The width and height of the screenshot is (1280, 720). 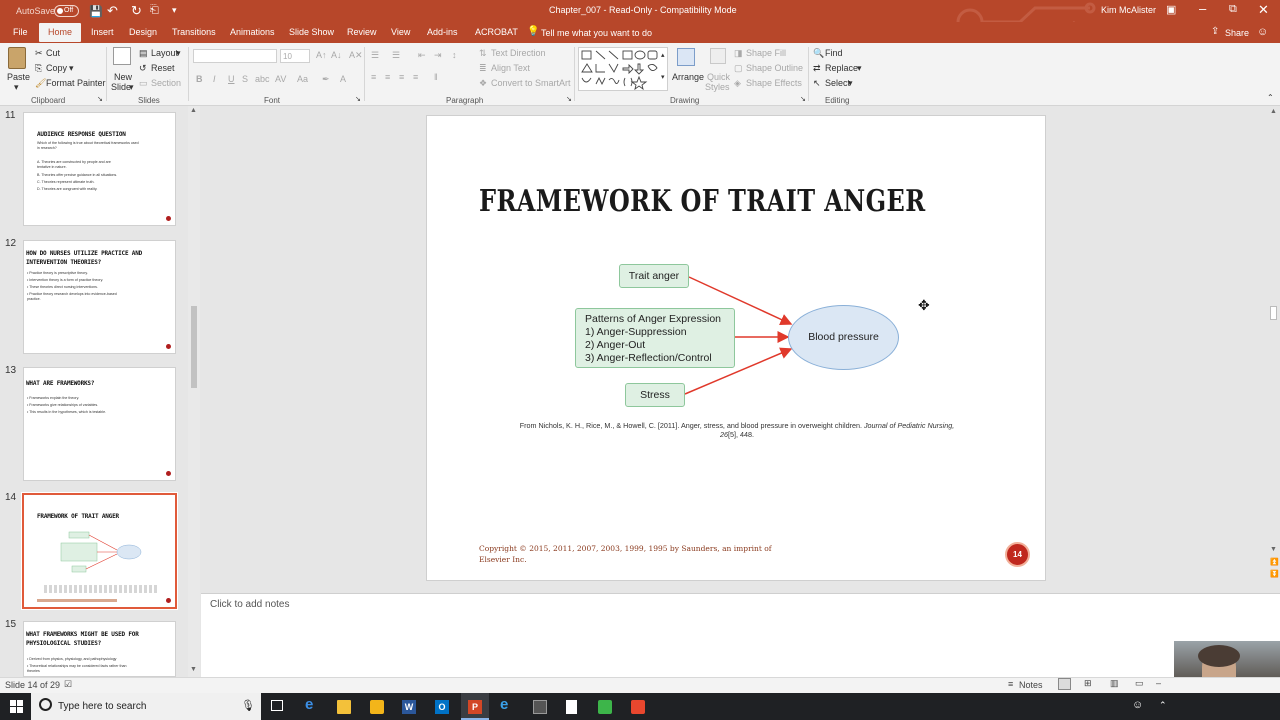 I want to click on shapes-more-icon: ▾, so click(x=663, y=77).